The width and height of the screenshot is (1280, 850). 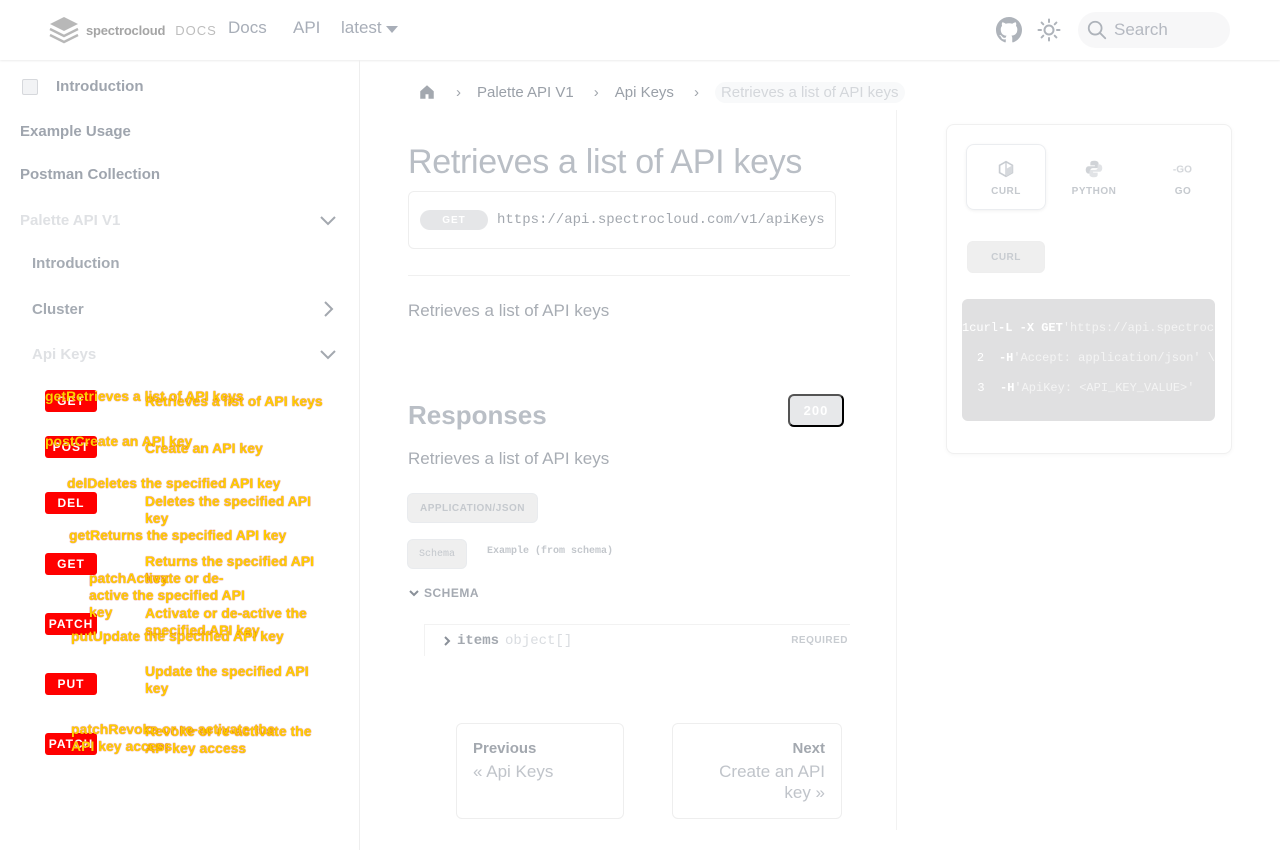 What do you see at coordinates (1009, 30) in the screenshot?
I see `github-icon` at bounding box center [1009, 30].